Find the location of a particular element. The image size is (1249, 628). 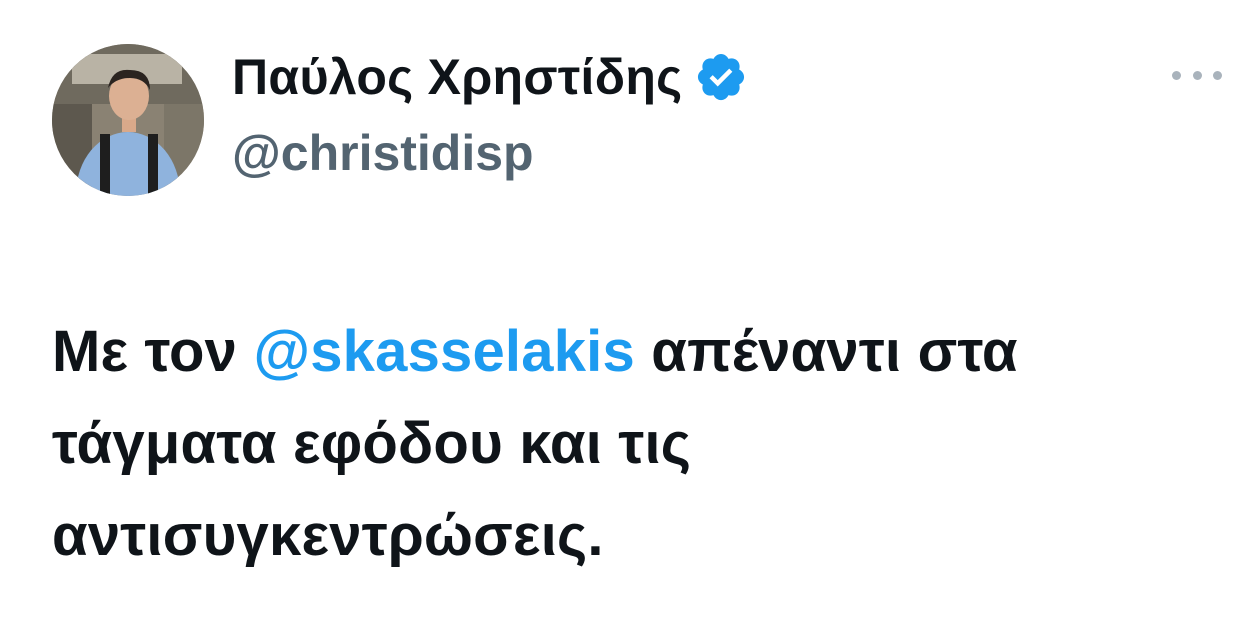

tweet-text-line-2: τάγματα εφόδου και τις is located at coordinates (372, 443).